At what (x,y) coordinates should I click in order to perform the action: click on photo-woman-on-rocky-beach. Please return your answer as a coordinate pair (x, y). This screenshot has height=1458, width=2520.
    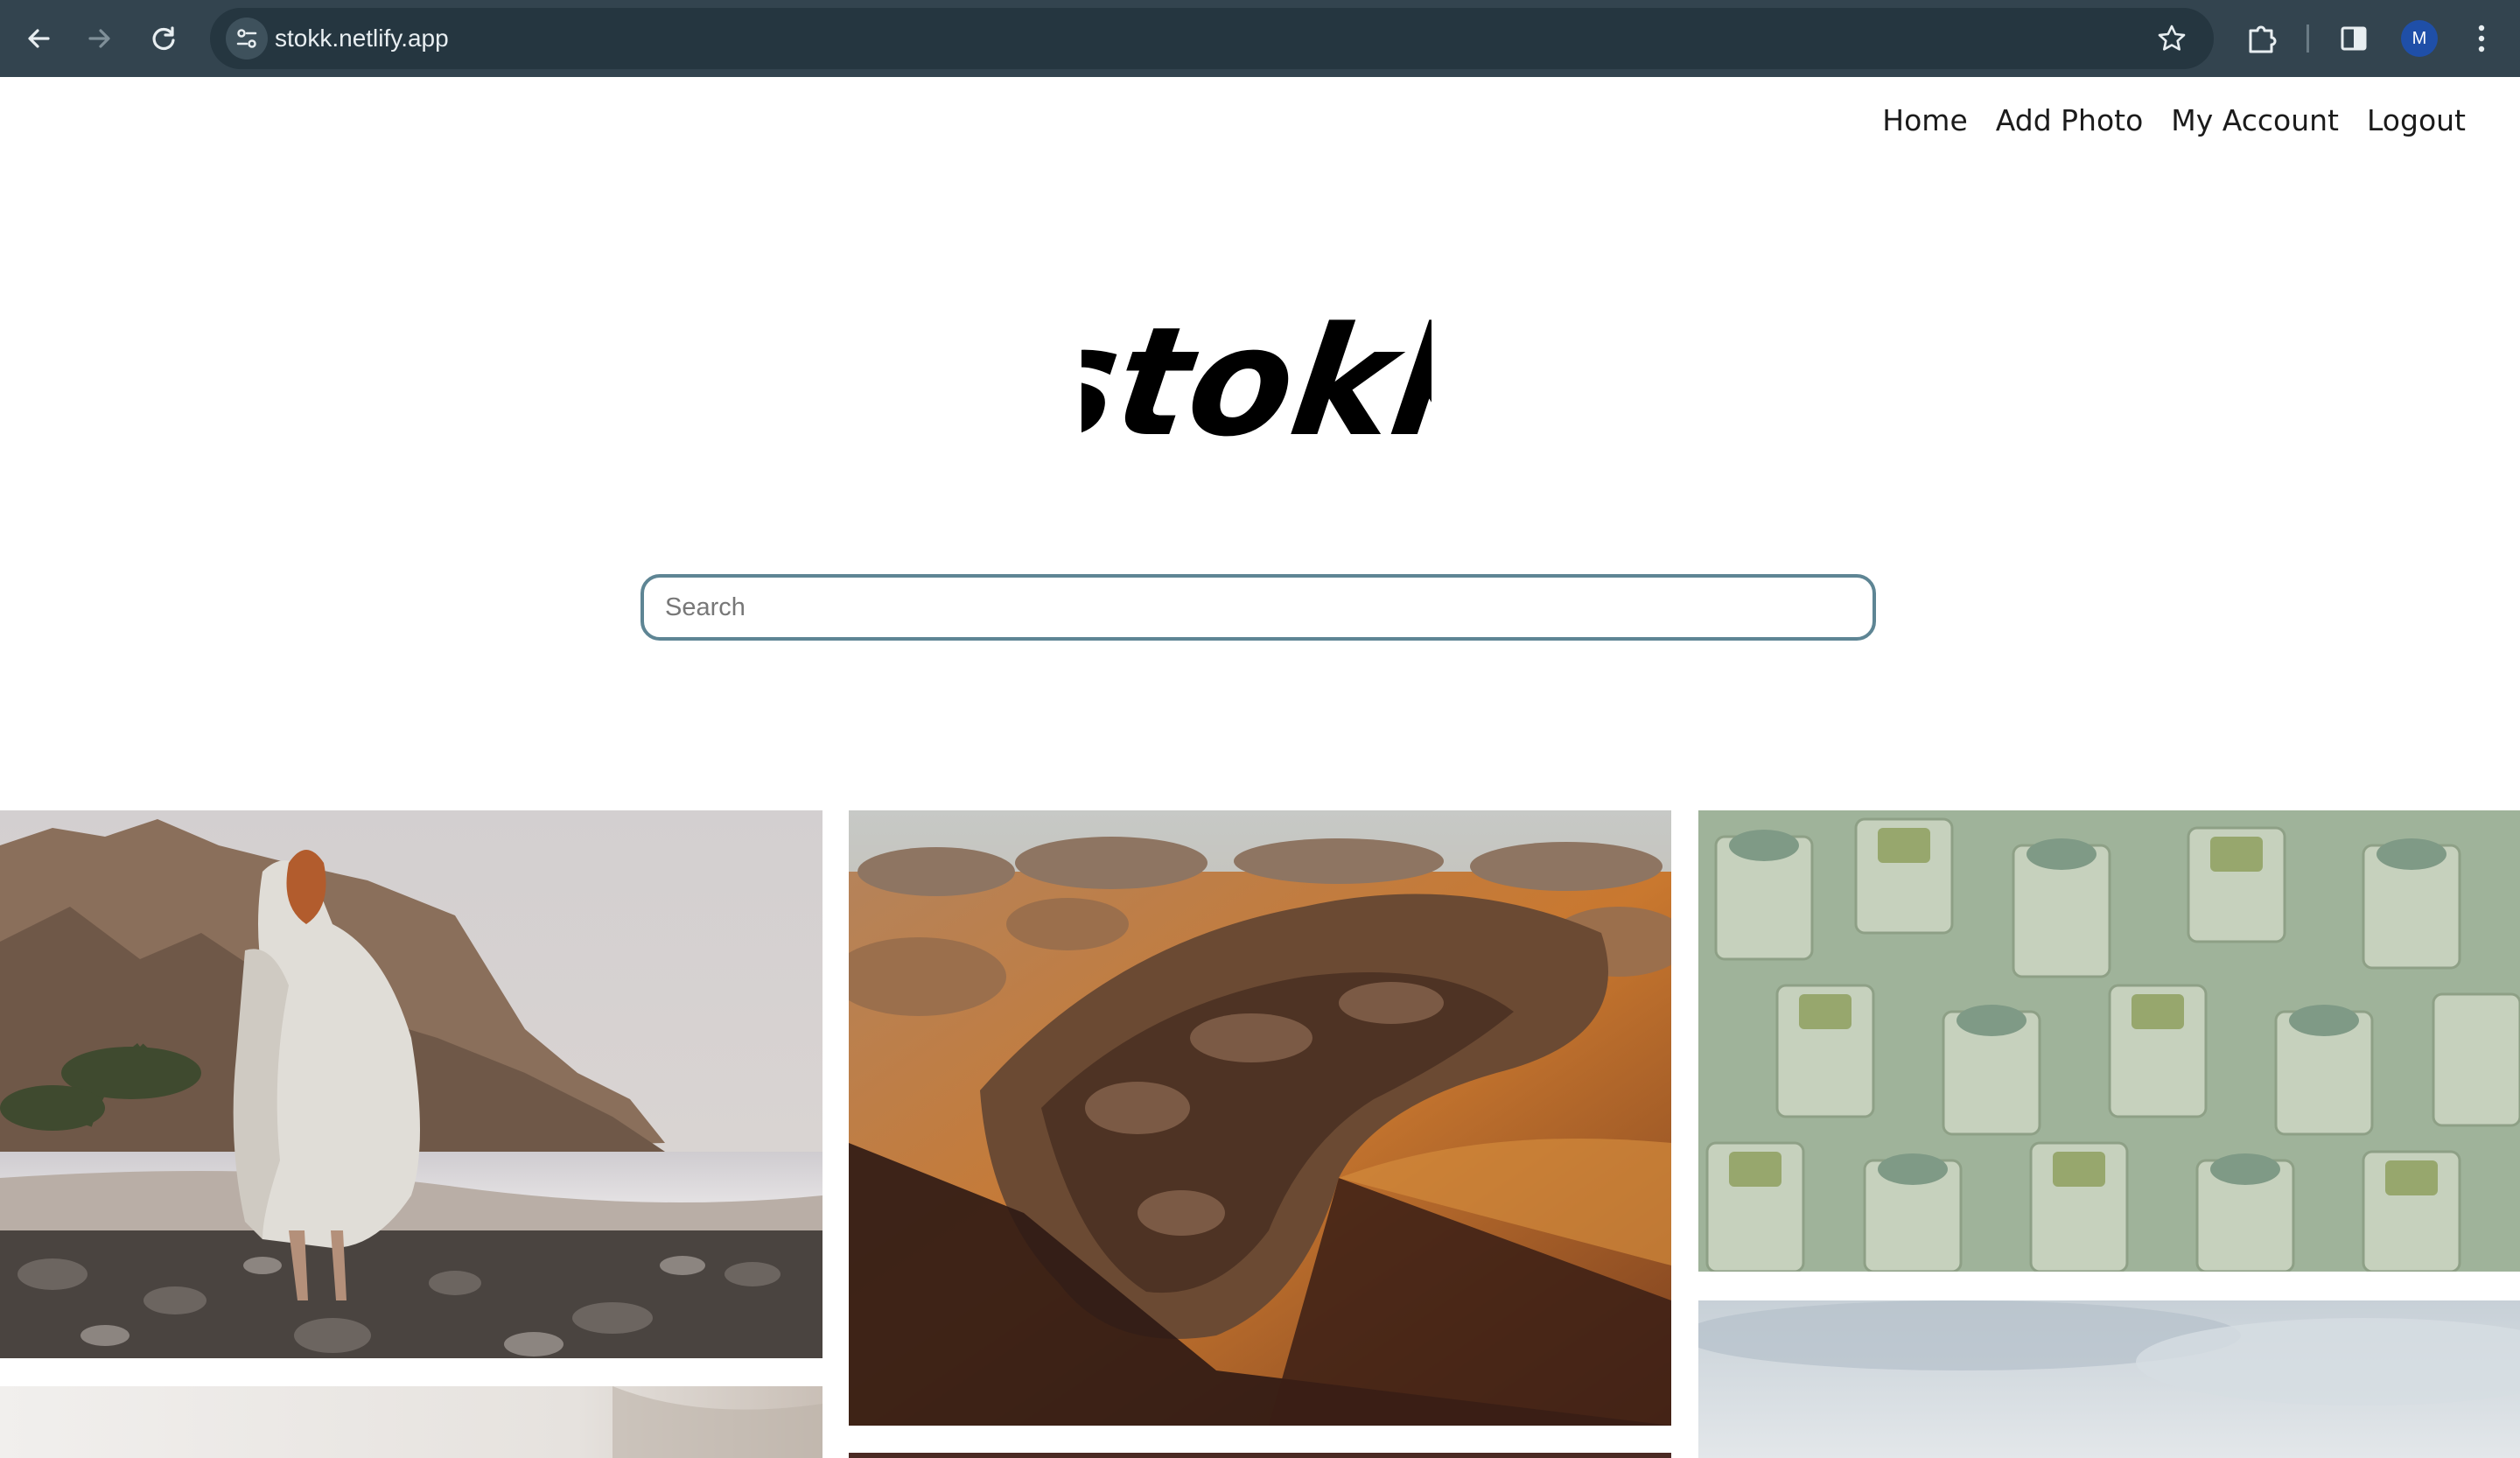
    Looking at the image, I should click on (411, 1084).